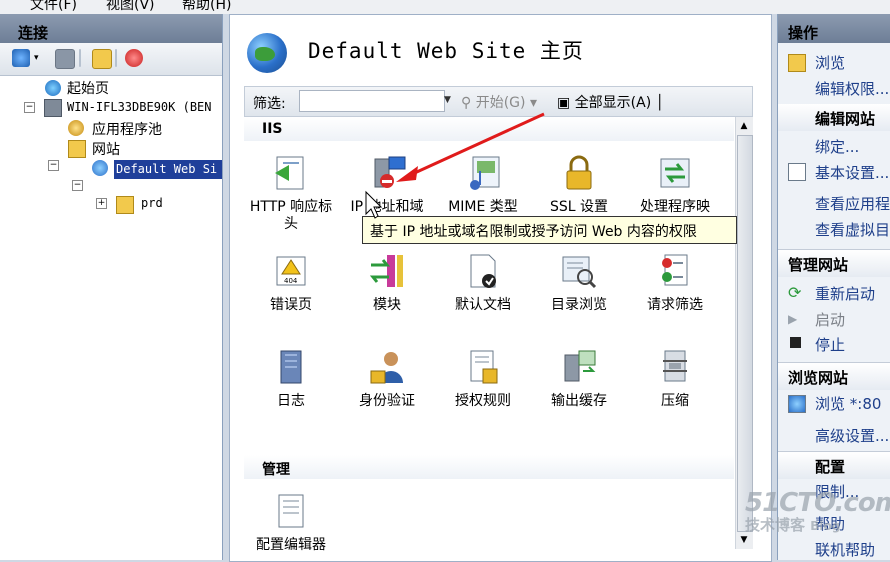 The image size is (890, 562). What do you see at coordinates (291, 193) in the screenshot?
I see `feature-http-response-headers: HTTP 响应标头` at bounding box center [291, 193].